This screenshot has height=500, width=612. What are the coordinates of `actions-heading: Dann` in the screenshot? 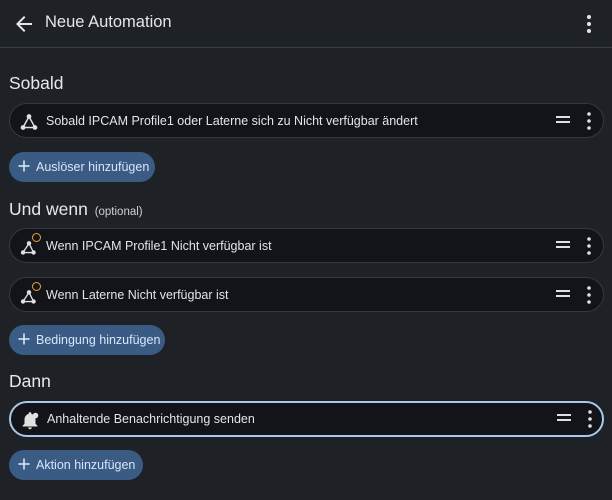 It's located at (30, 381).